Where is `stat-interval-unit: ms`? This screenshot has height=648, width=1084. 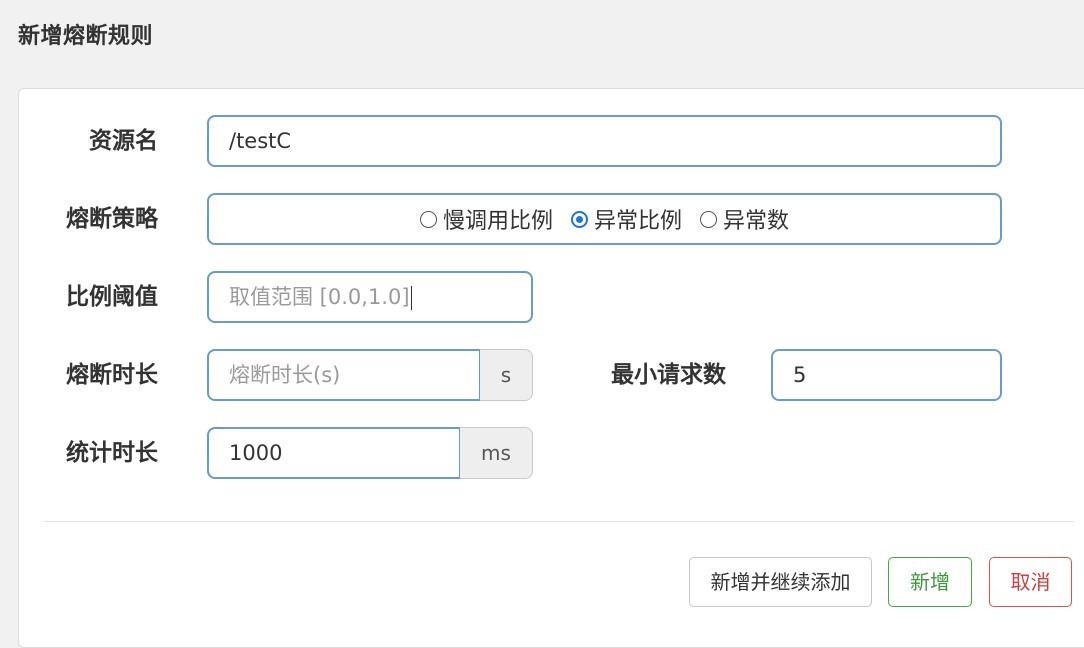 stat-interval-unit: ms is located at coordinates (496, 453).